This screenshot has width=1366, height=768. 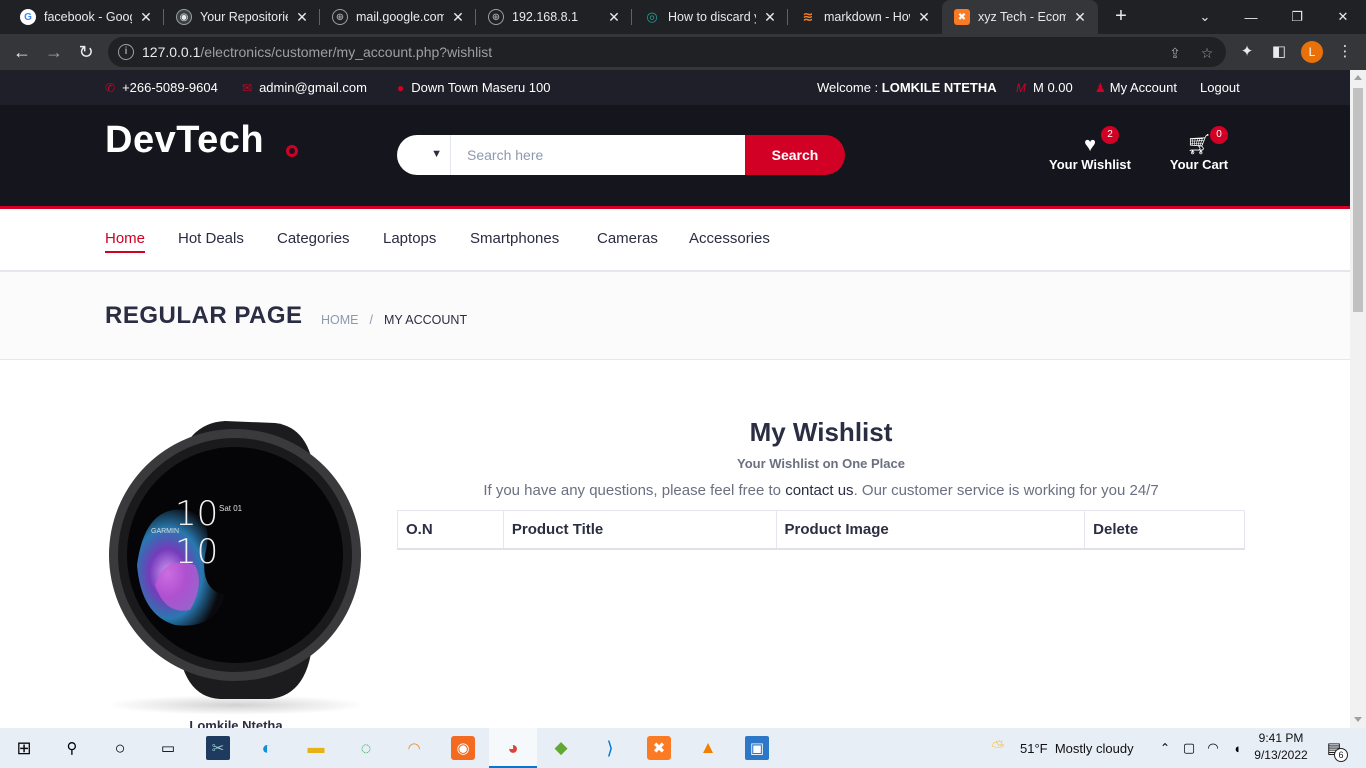 I want to click on logout-link: Logout, so click(x=1220, y=87).